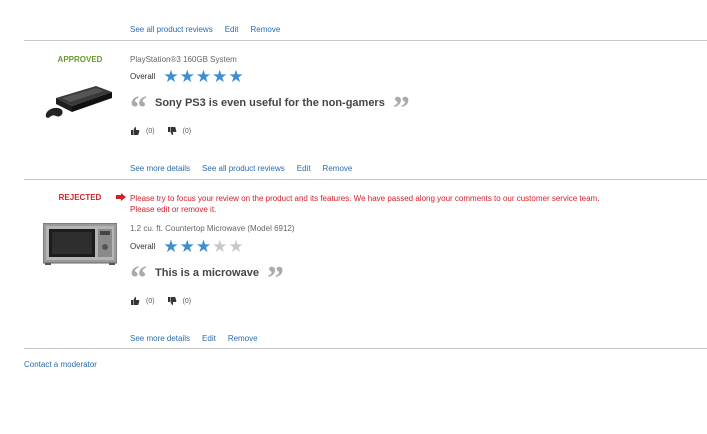  Describe the element at coordinates (80, 59) in the screenshot. I see `status-badge-approved: APPROVED` at that location.